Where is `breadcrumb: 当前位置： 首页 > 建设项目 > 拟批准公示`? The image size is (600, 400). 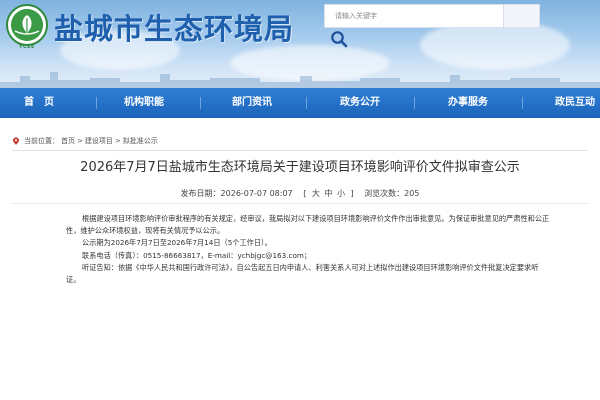 breadcrumb: 当前位置： 首页 > 建设项目 > 拟批准公示 is located at coordinates (85, 141).